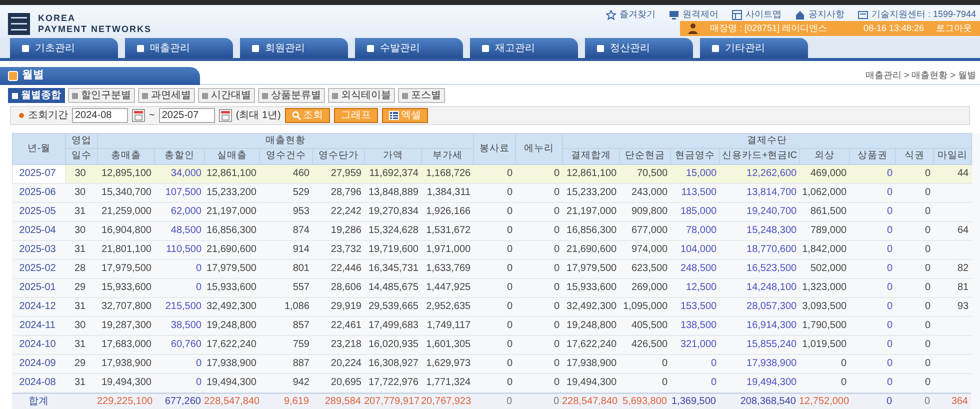  Describe the element at coordinates (39, 306) in the screenshot. I see `month-link: 2024-12` at that location.